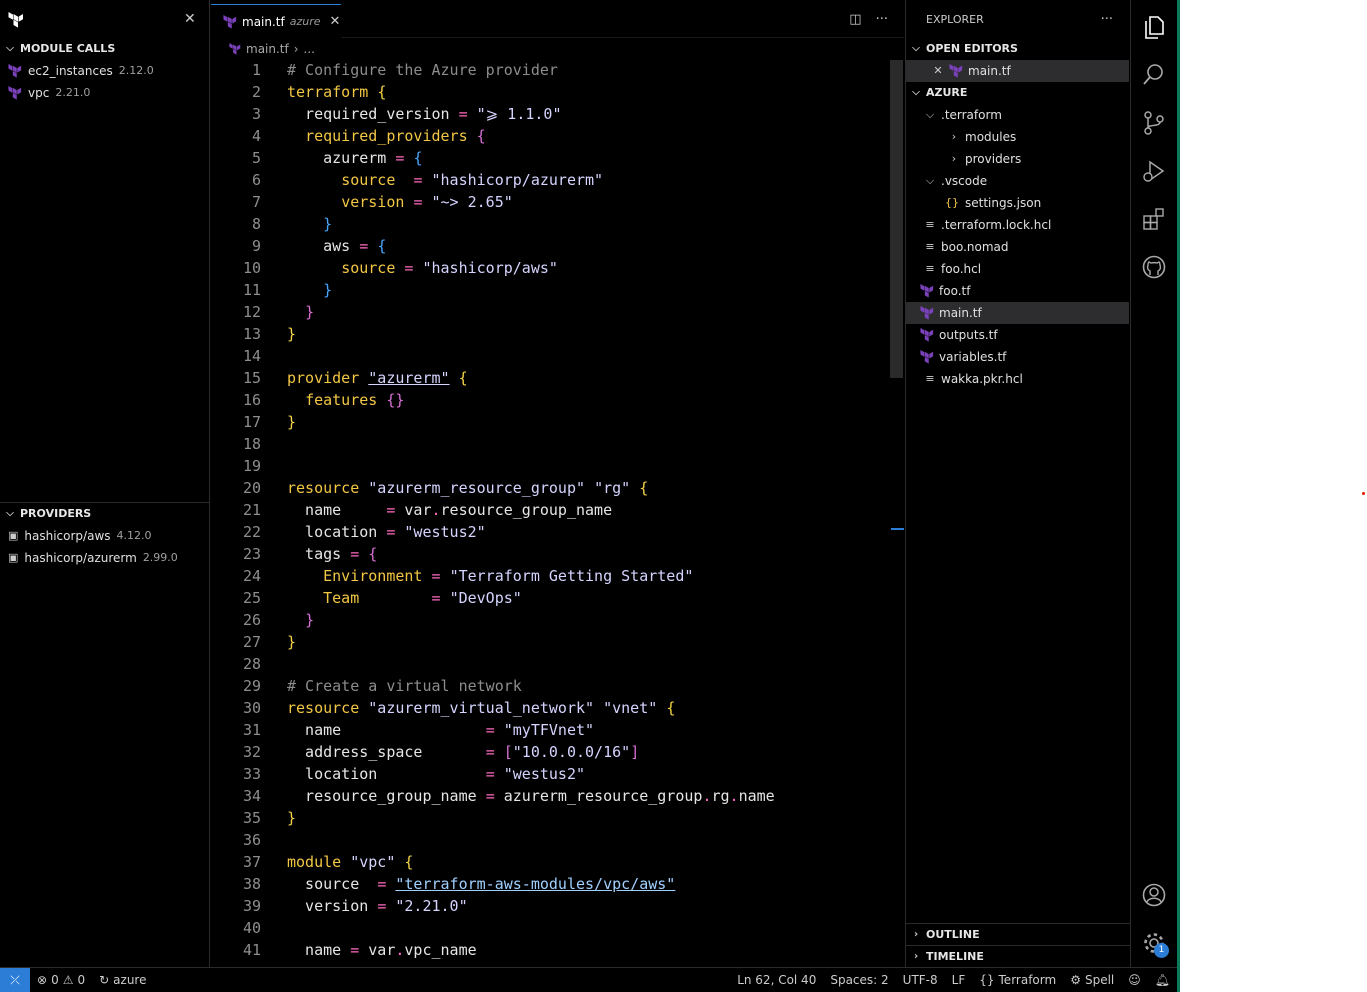 The width and height of the screenshot is (1367, 992). What do you see at coordinates (305, 21) in the screenshot?
I see `tab-description: azure` at bounding box center [305, 21].